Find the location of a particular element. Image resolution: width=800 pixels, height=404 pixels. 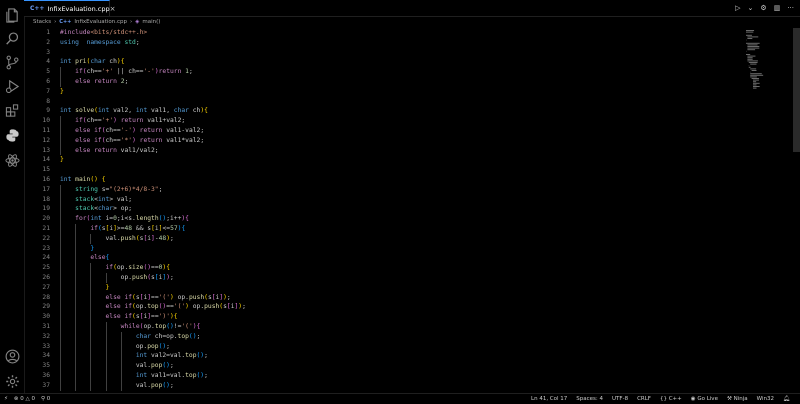

run-icon: ▷ is located at coordinates (737, 8).